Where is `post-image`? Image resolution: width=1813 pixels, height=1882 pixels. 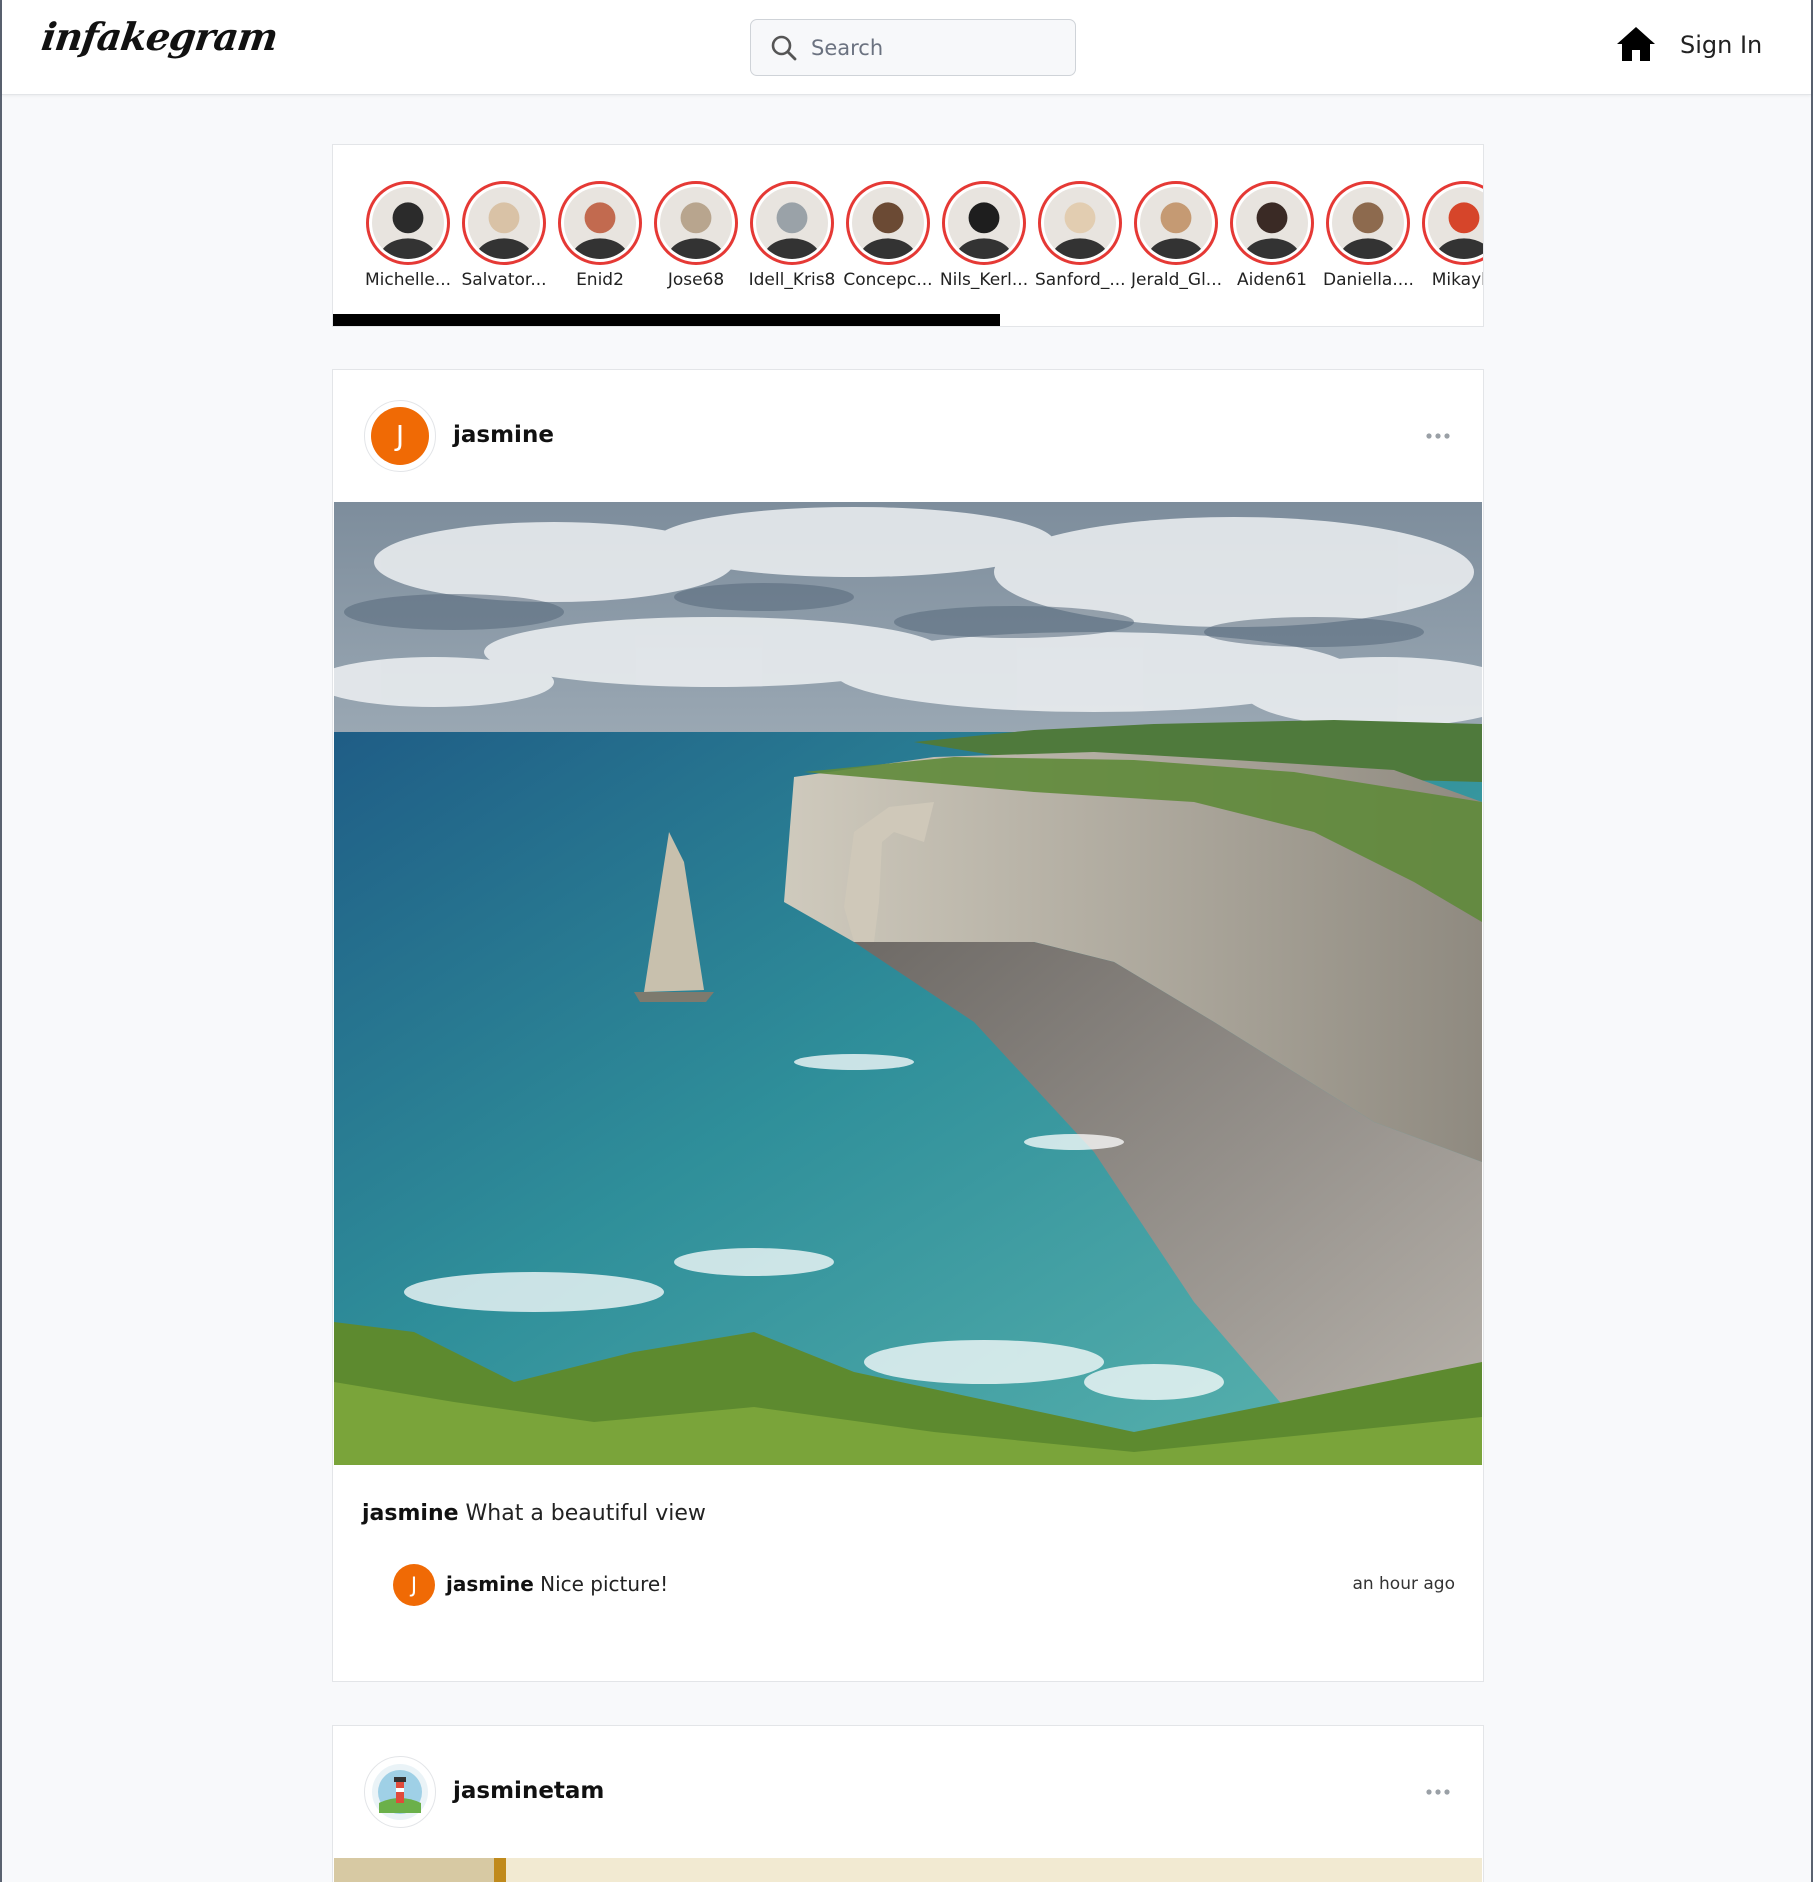
post-image is located at coordinates (908, 1870).